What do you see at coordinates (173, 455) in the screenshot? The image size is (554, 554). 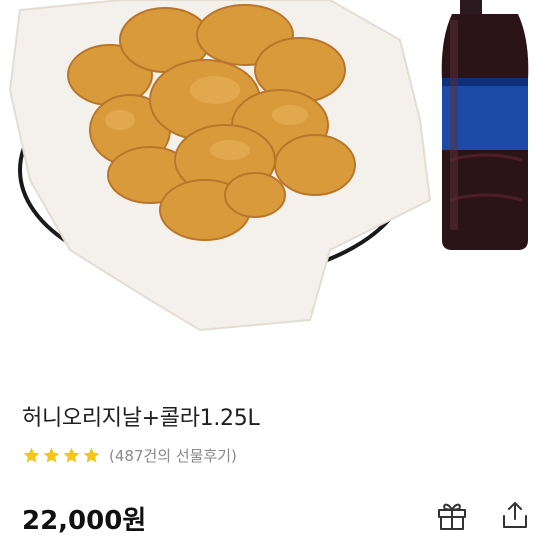 I see `review-count-link: (487건의 선물후기)` at bounding box center [173, 455].